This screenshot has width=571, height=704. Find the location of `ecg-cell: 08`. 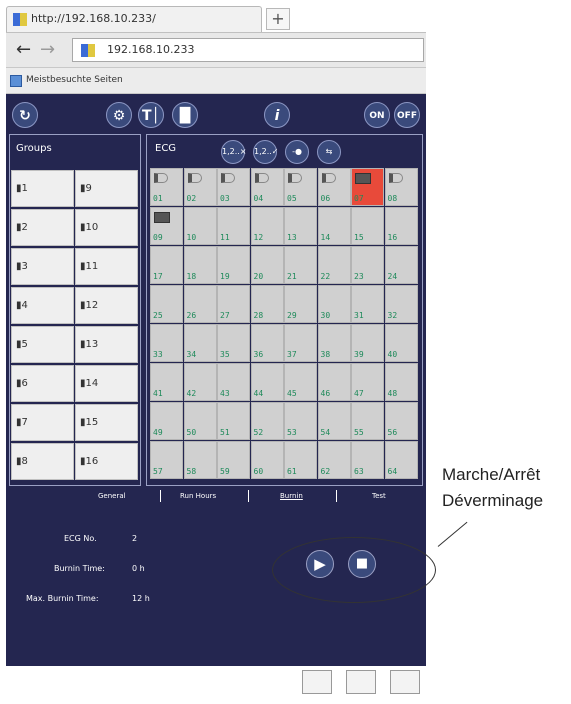

ecg-cell: 08 is located at coordinates (401, 187).